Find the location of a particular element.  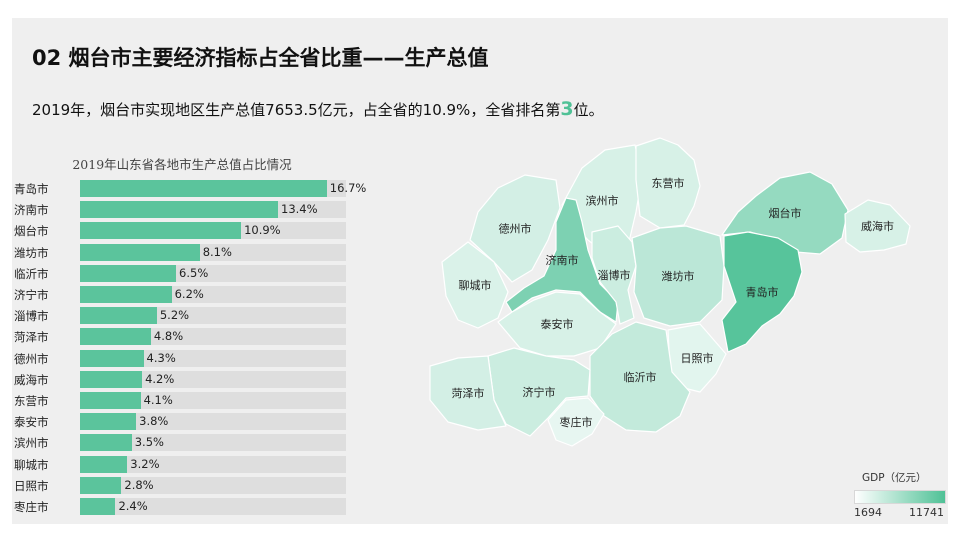

map-region-label: 泰安市 is located at coordinates (557, 324).